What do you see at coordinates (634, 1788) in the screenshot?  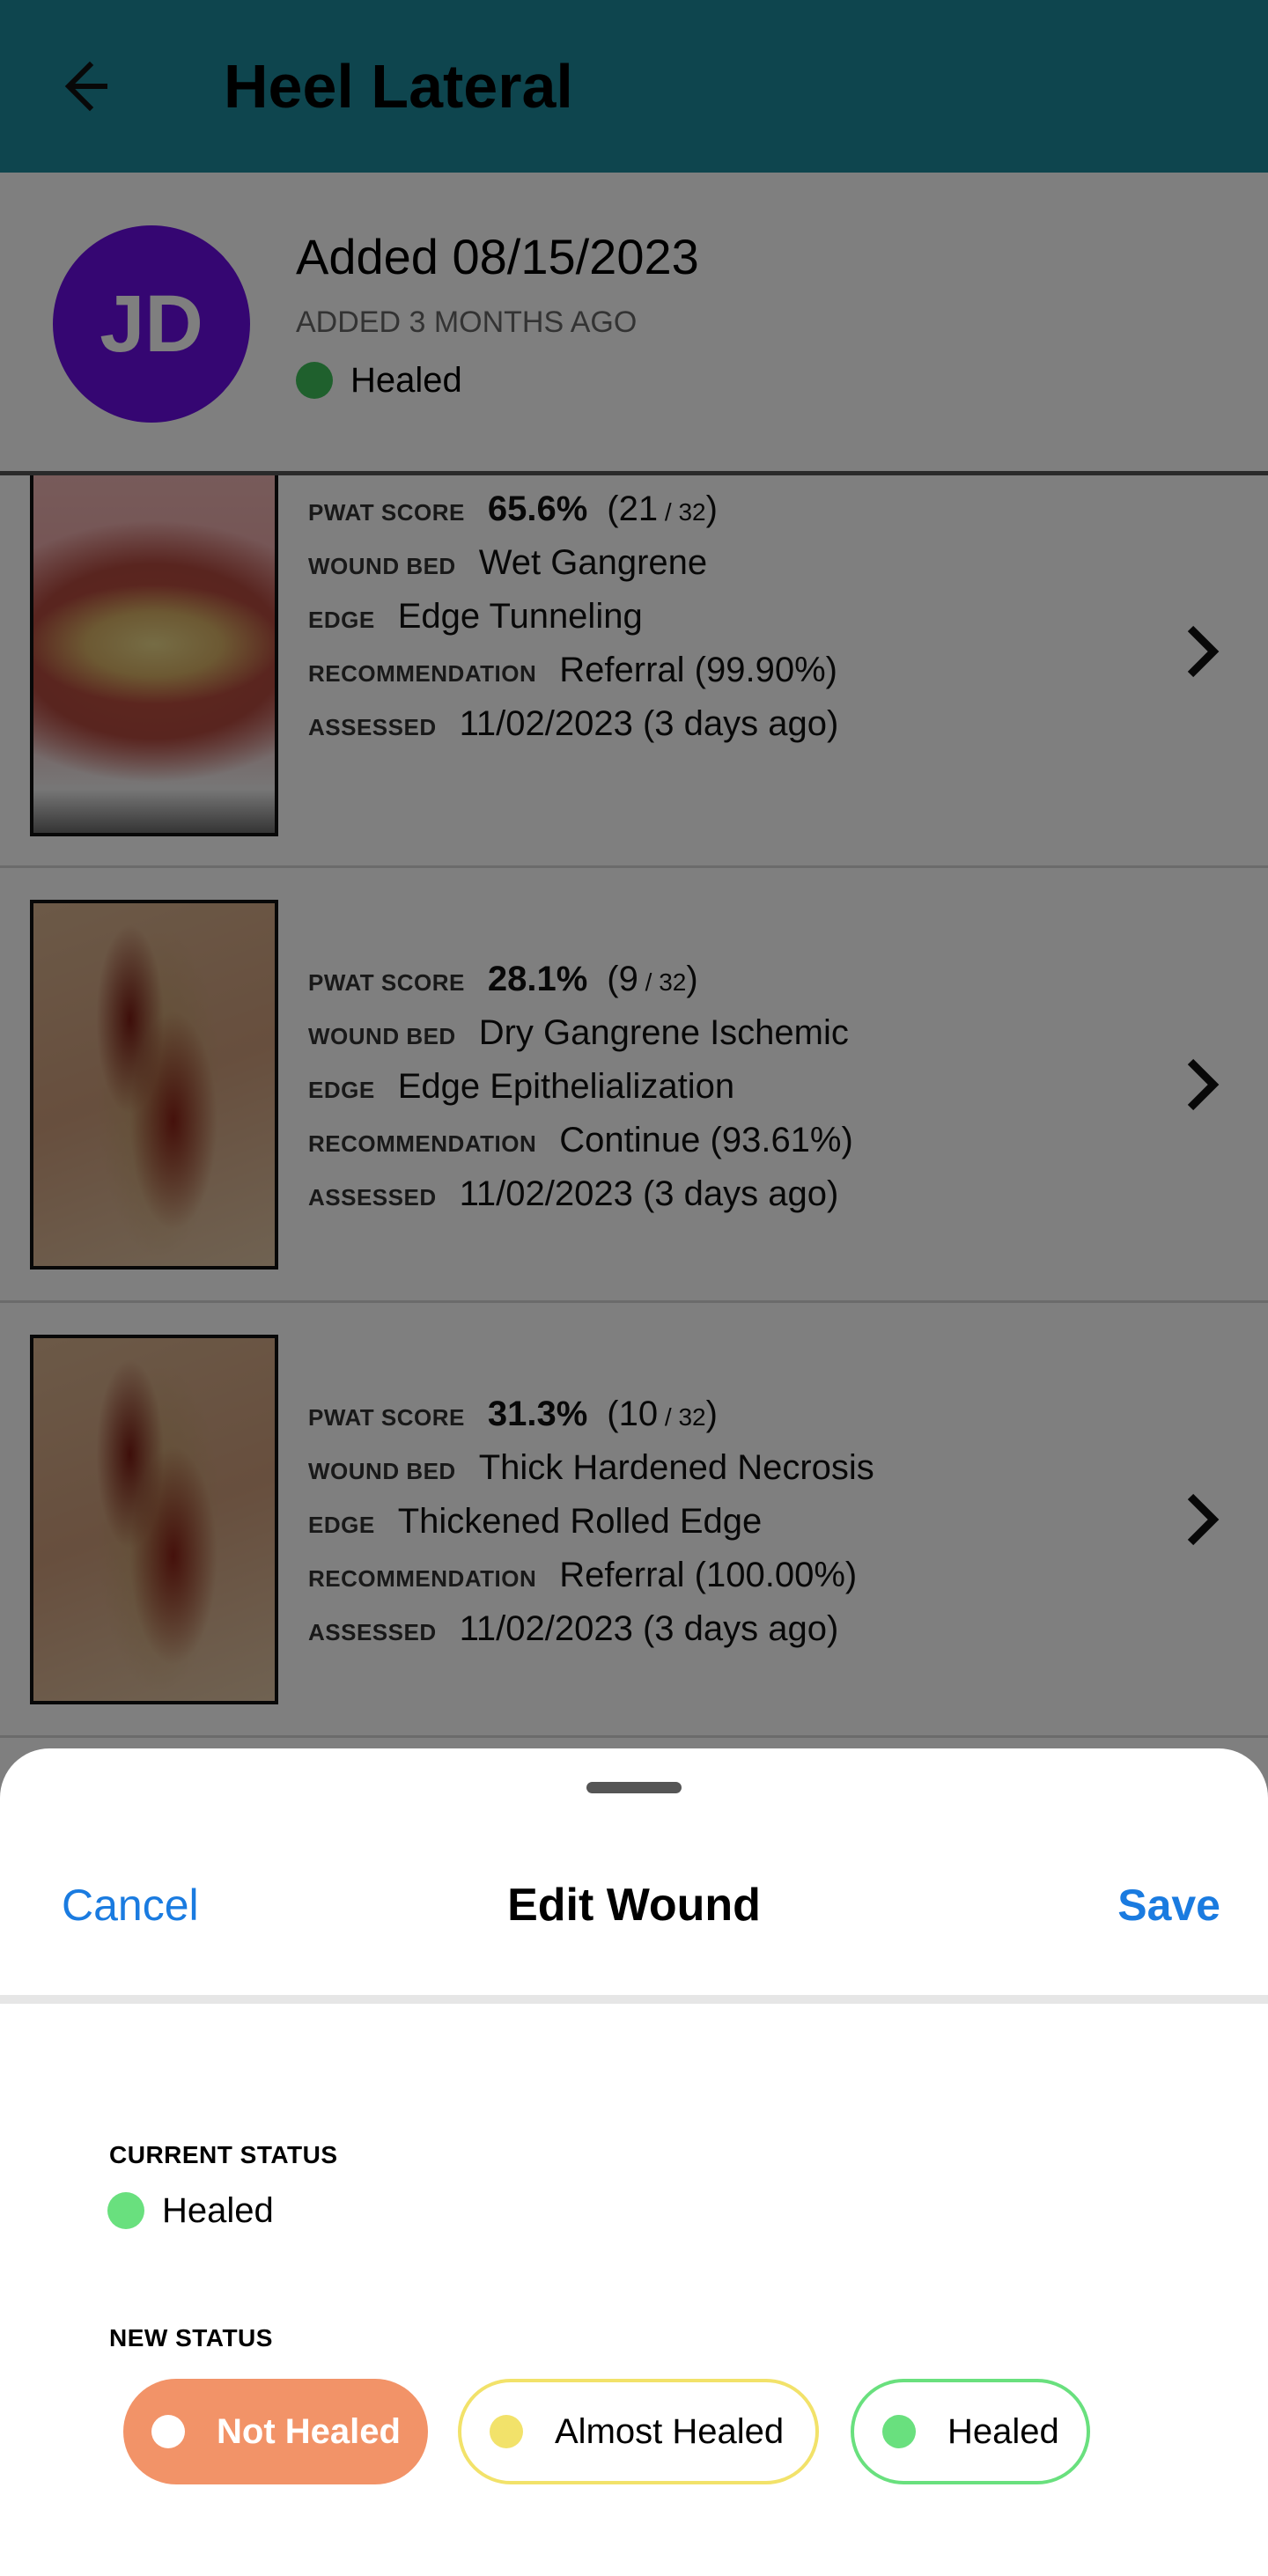 I see `sheet-drag-handle` at bounding box center [634, 1788].